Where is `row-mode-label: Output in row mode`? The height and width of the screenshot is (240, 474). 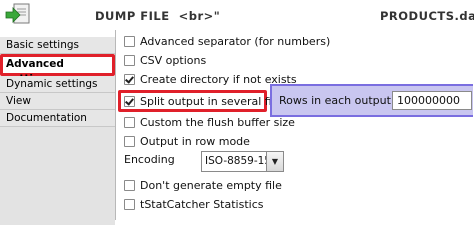
row-mode-label: Output in row mode is located at coordinates (195, 141).